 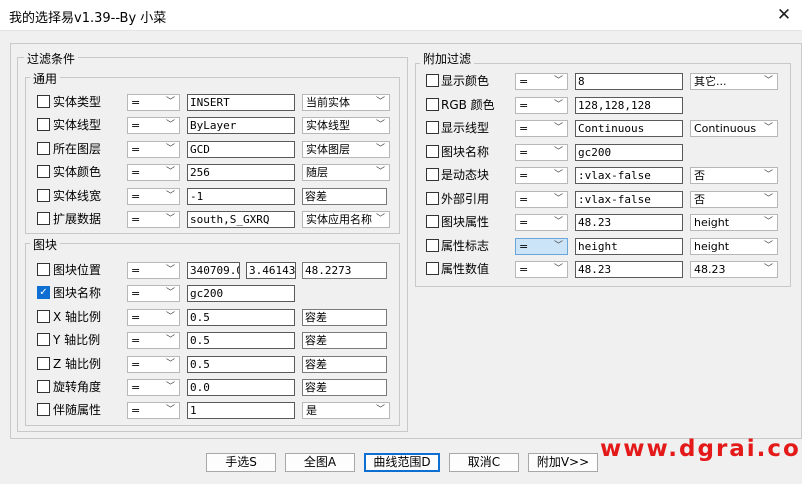 I want to click on general-extra-select-3: 随层 ﹀, so click(x=346, y=173).